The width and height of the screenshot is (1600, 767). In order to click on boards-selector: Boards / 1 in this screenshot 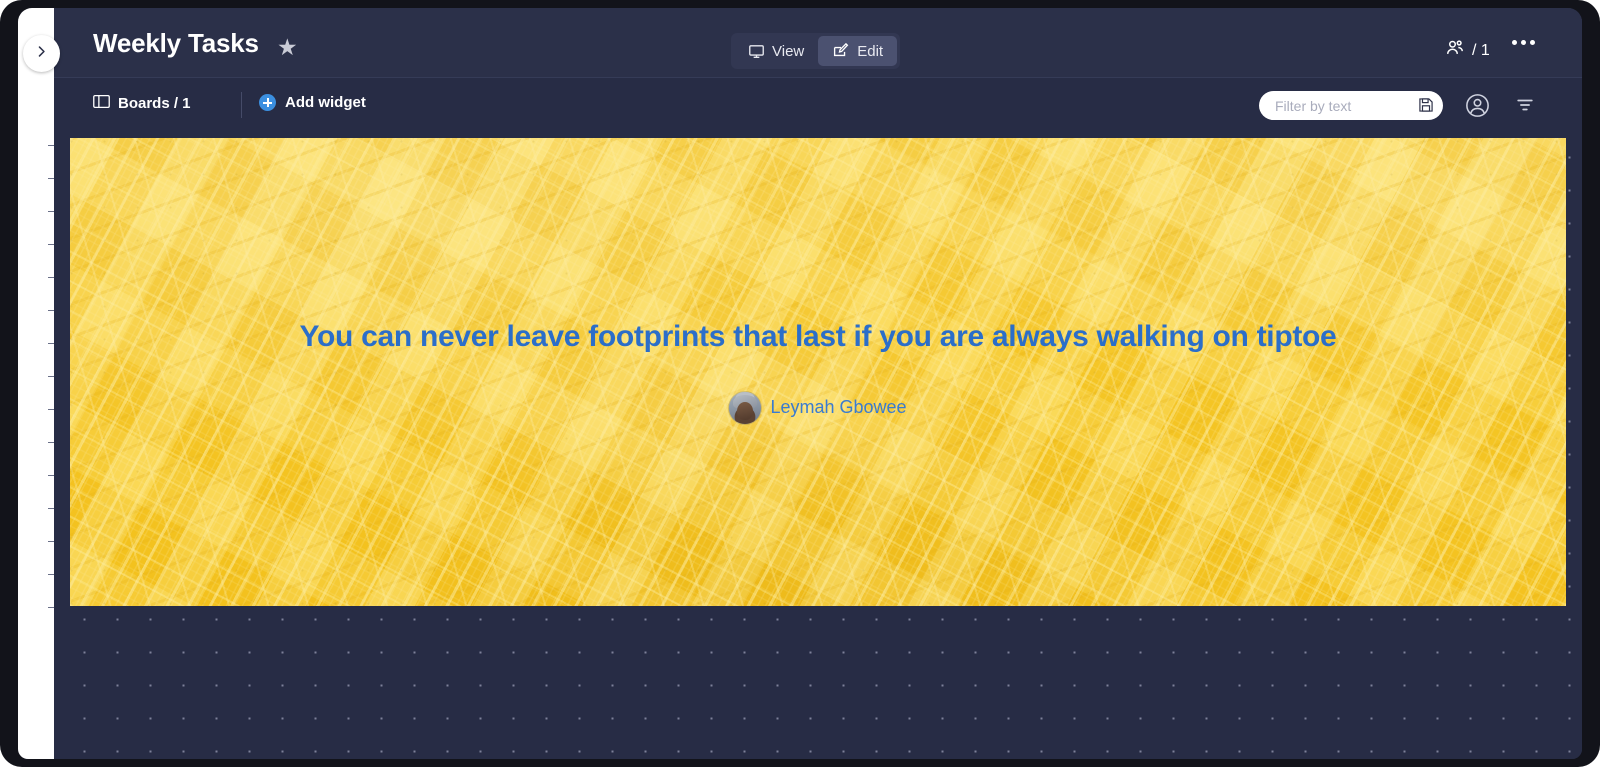, I will do `click(142, 103)`.